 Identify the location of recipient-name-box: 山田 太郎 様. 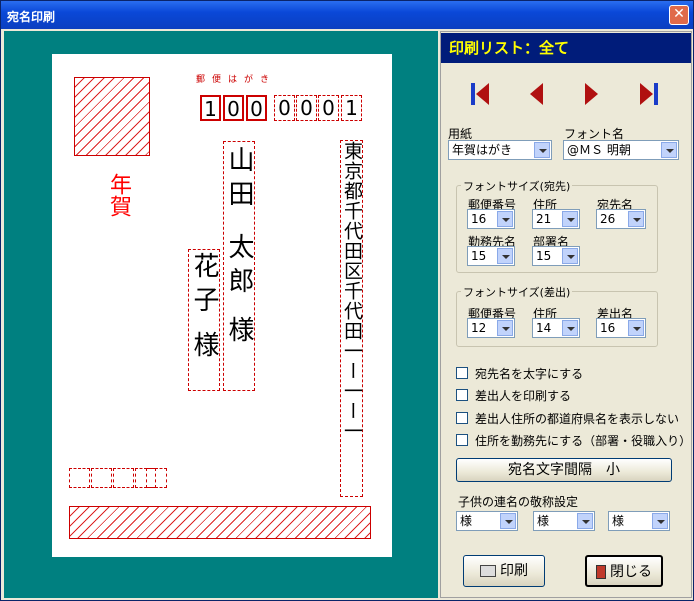
(239, 266).